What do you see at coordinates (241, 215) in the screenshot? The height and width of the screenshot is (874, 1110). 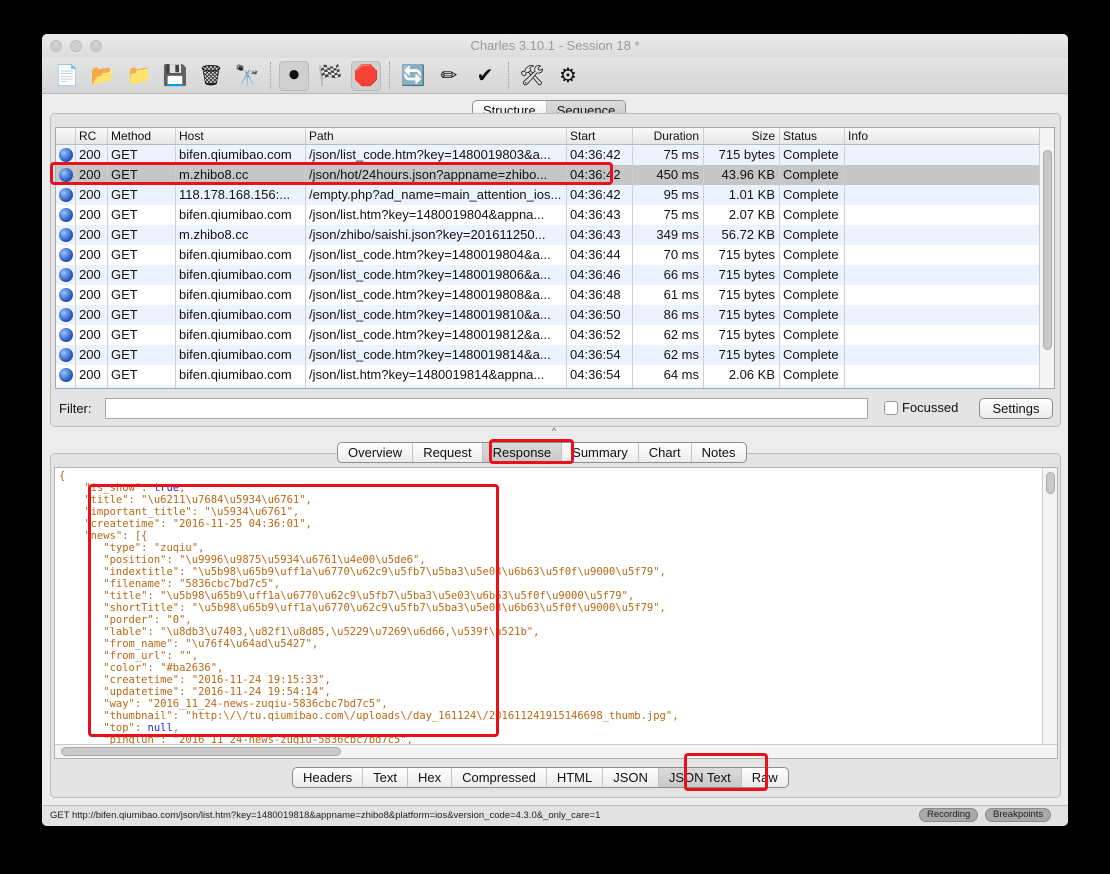 I see `cell-host: bifen.qiumibao.com` at bounding box center [241, 215].